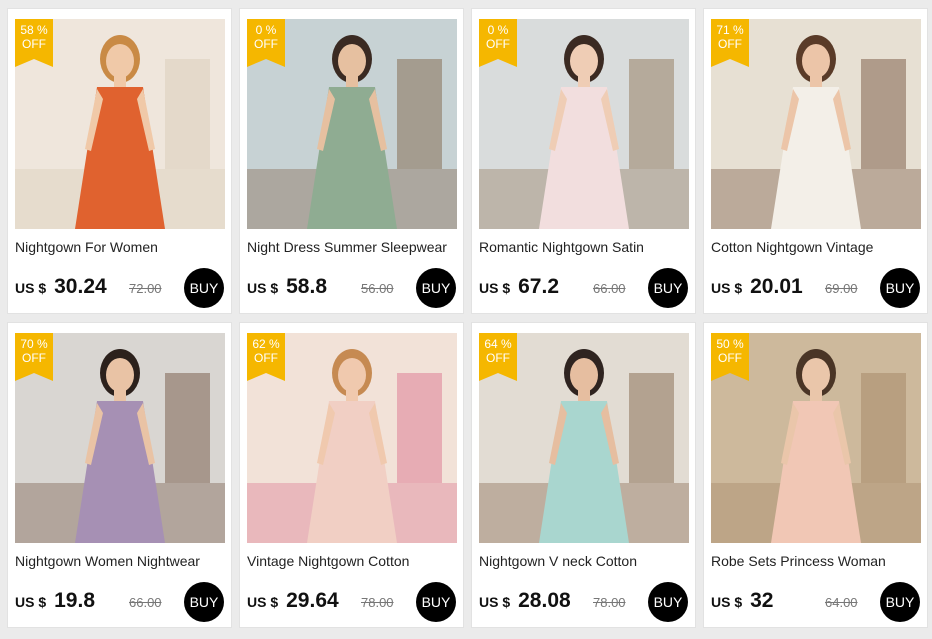  Describe the element at coordinates (841, 602) in the screenshot. I see `original-price: 64.00` at that location.